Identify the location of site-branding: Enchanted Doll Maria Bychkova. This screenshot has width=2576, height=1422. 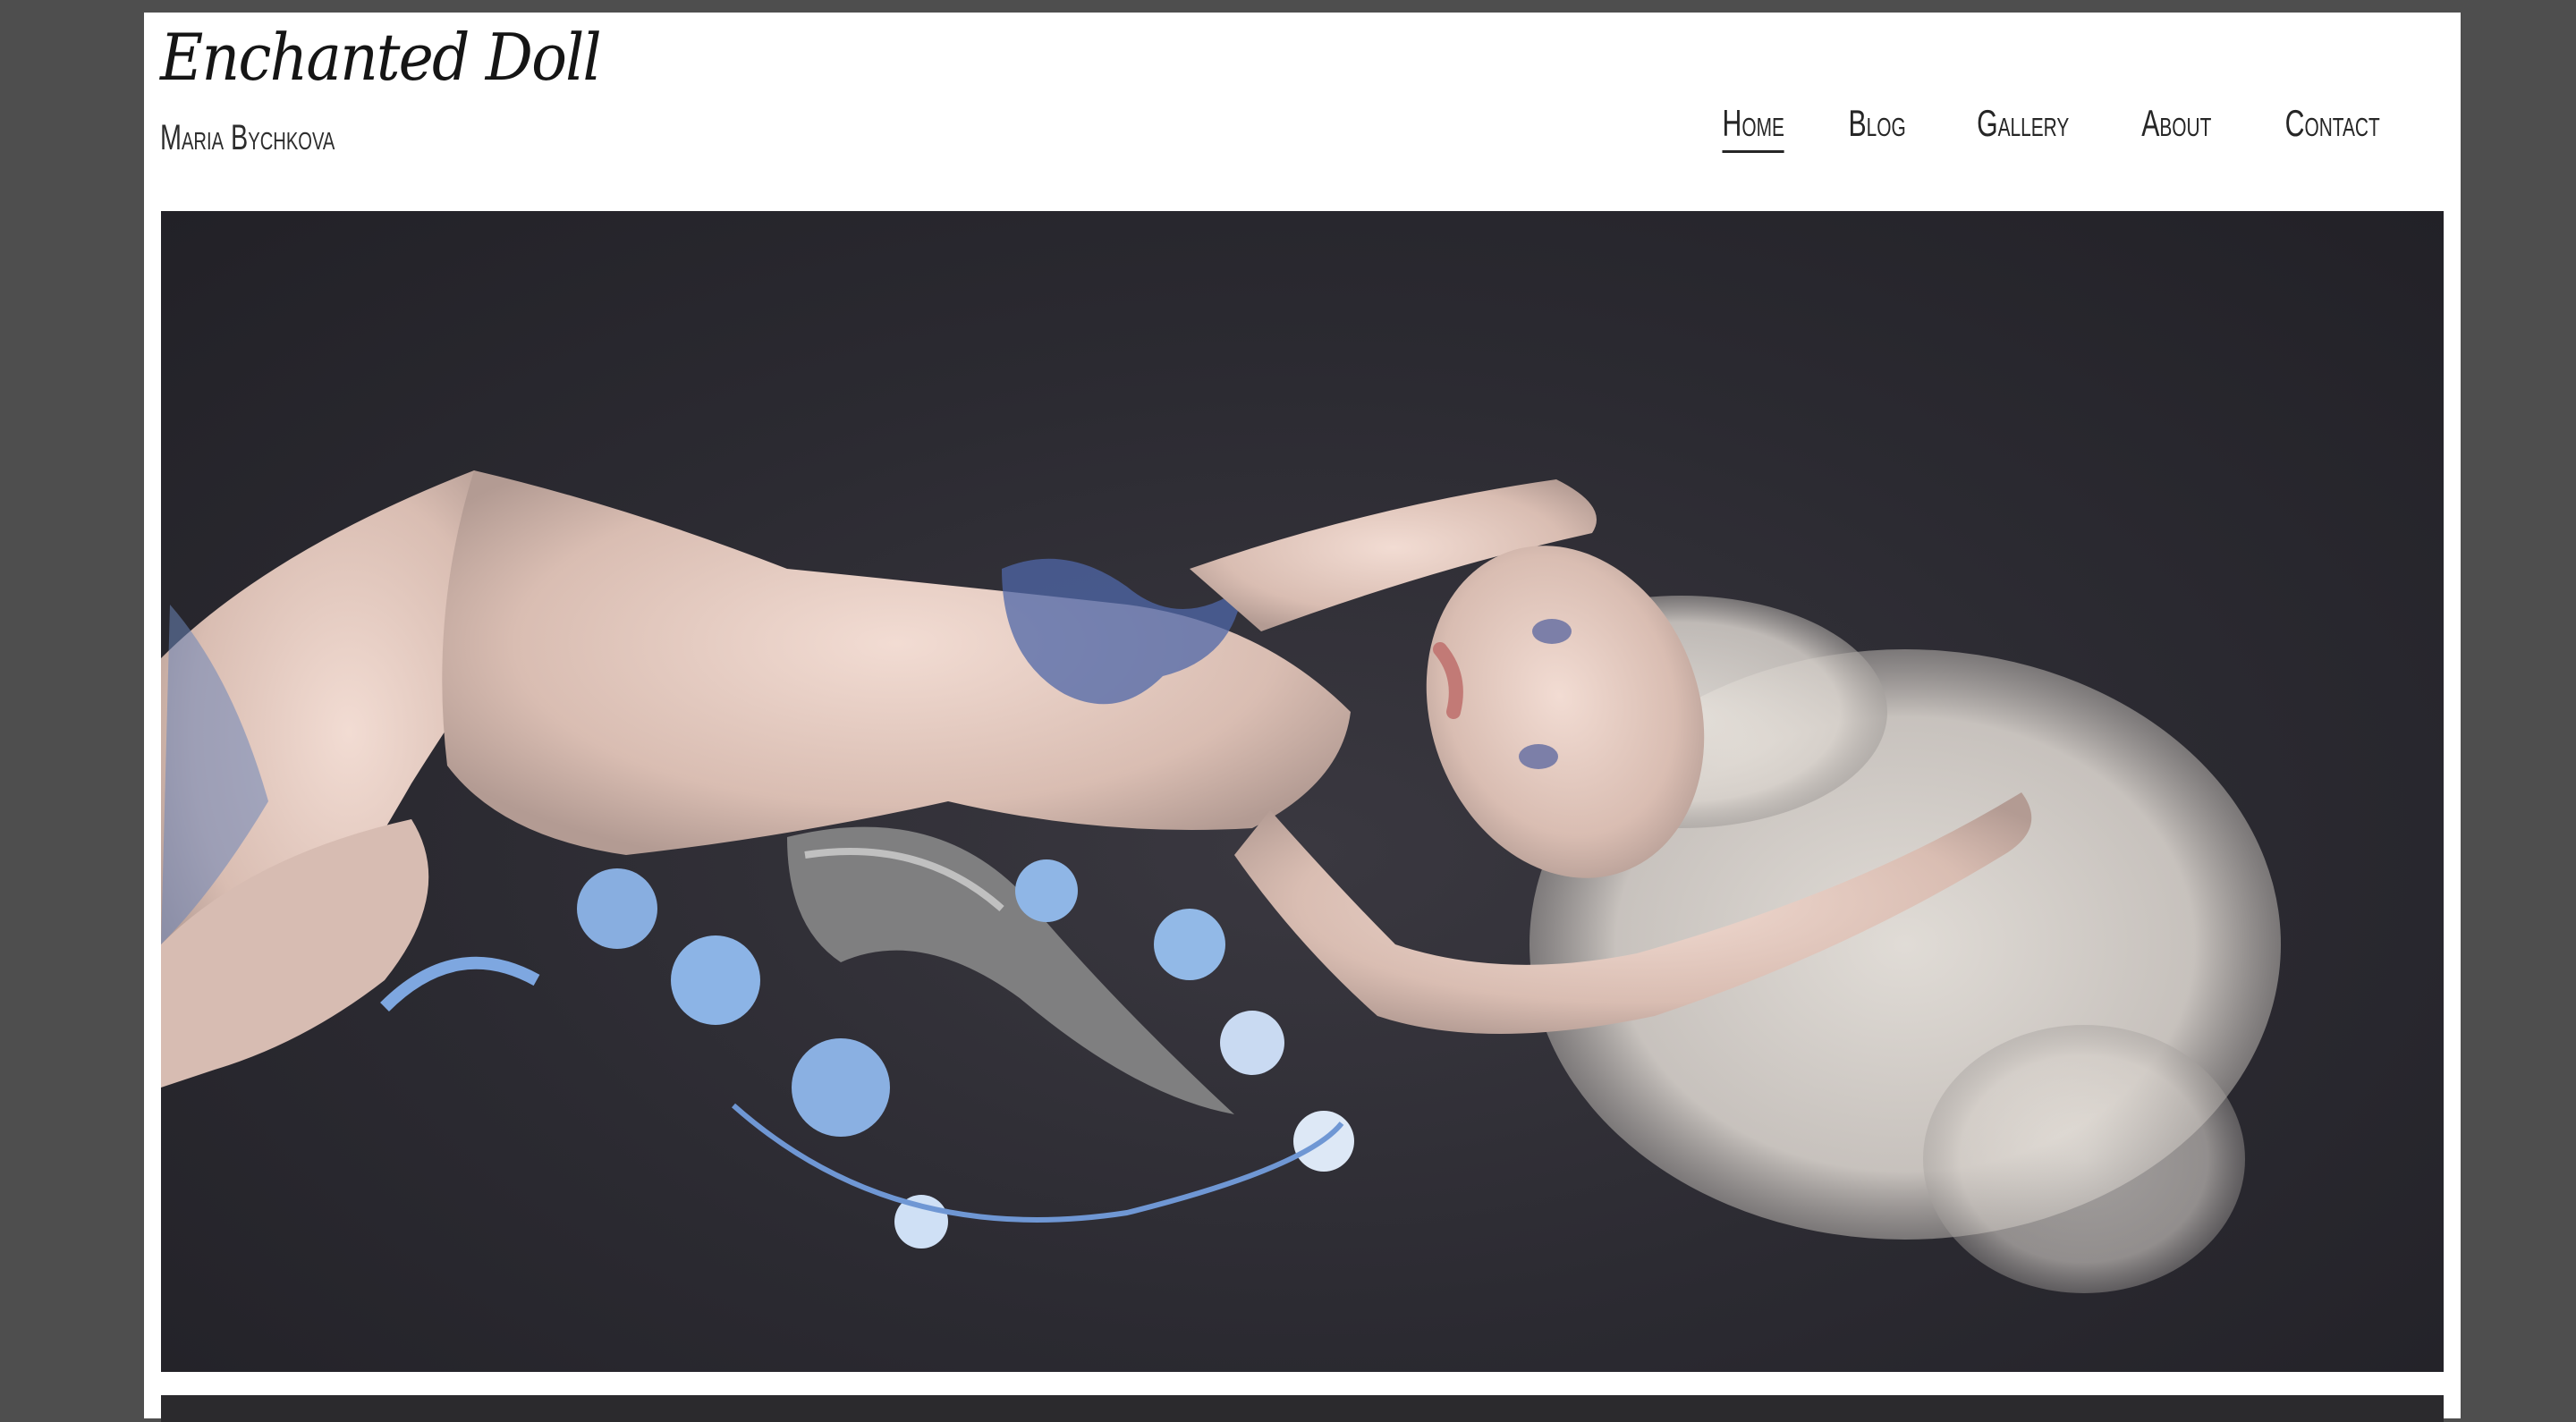
(399, 91).